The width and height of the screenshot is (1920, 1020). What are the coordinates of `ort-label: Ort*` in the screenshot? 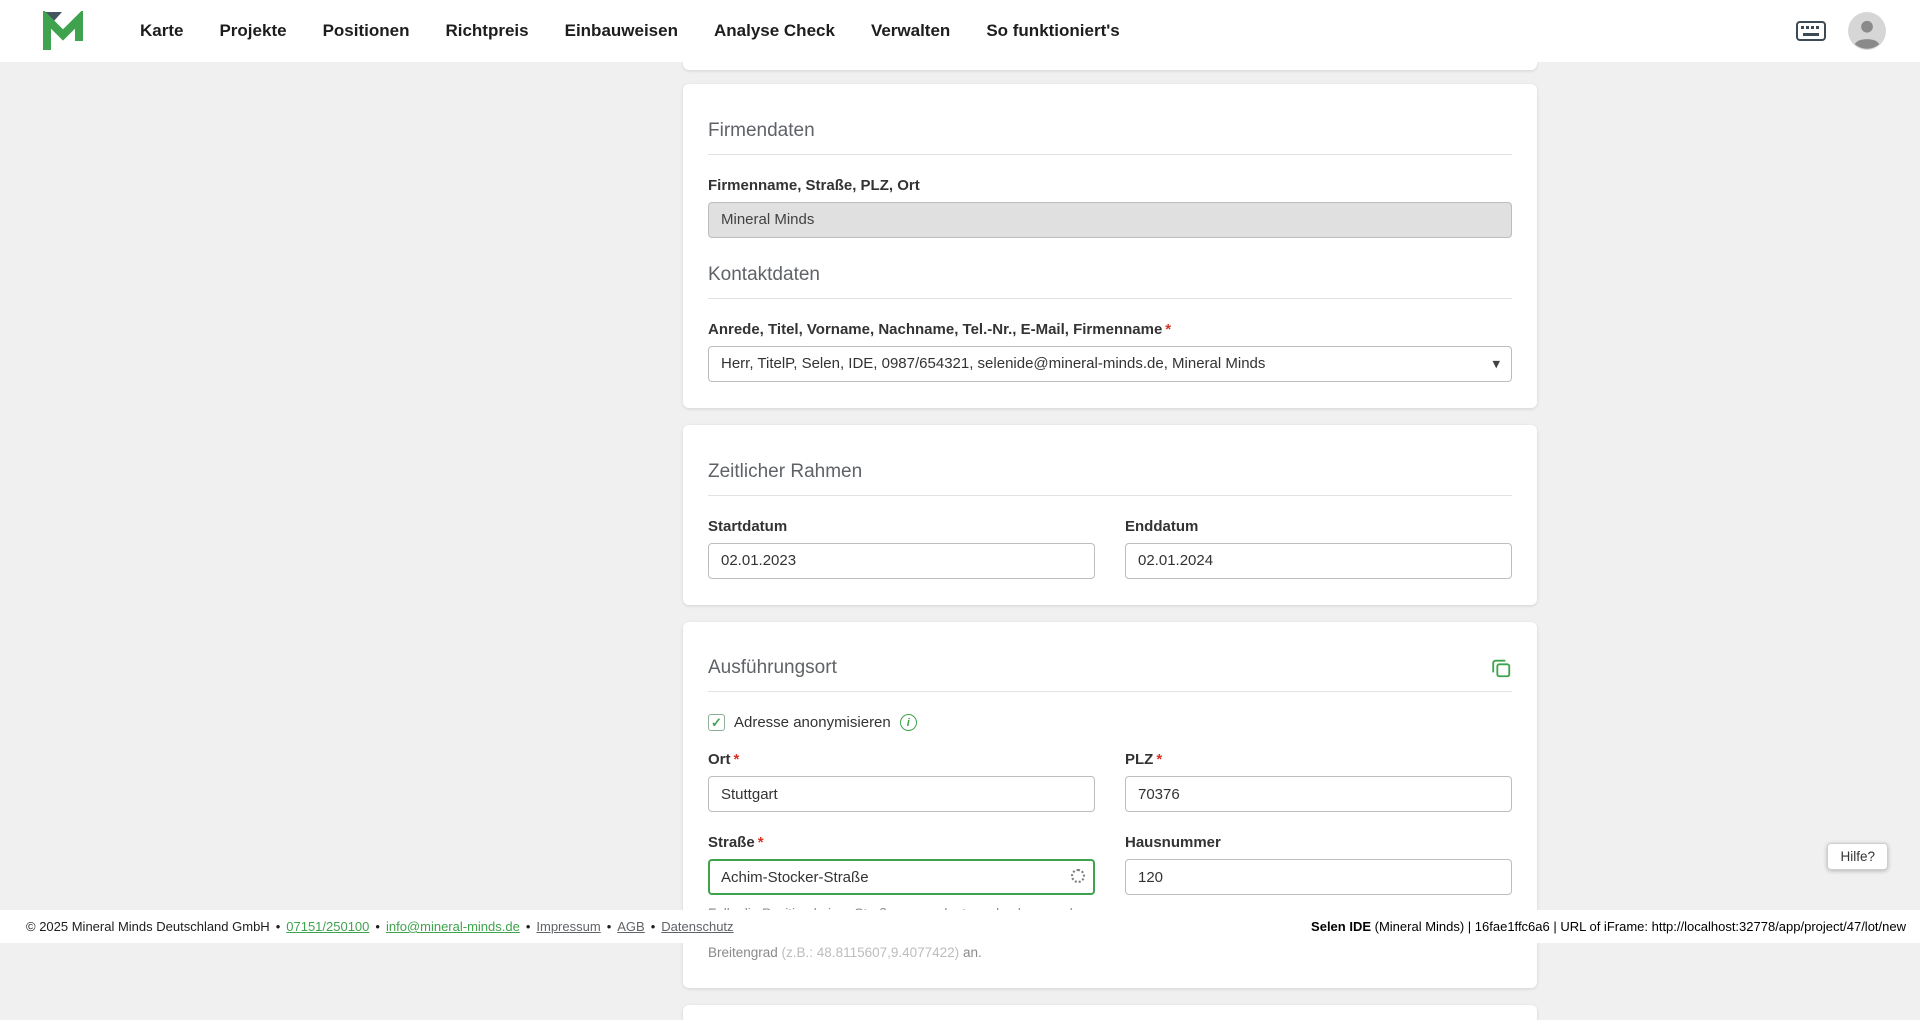 It's located at (901, 759).